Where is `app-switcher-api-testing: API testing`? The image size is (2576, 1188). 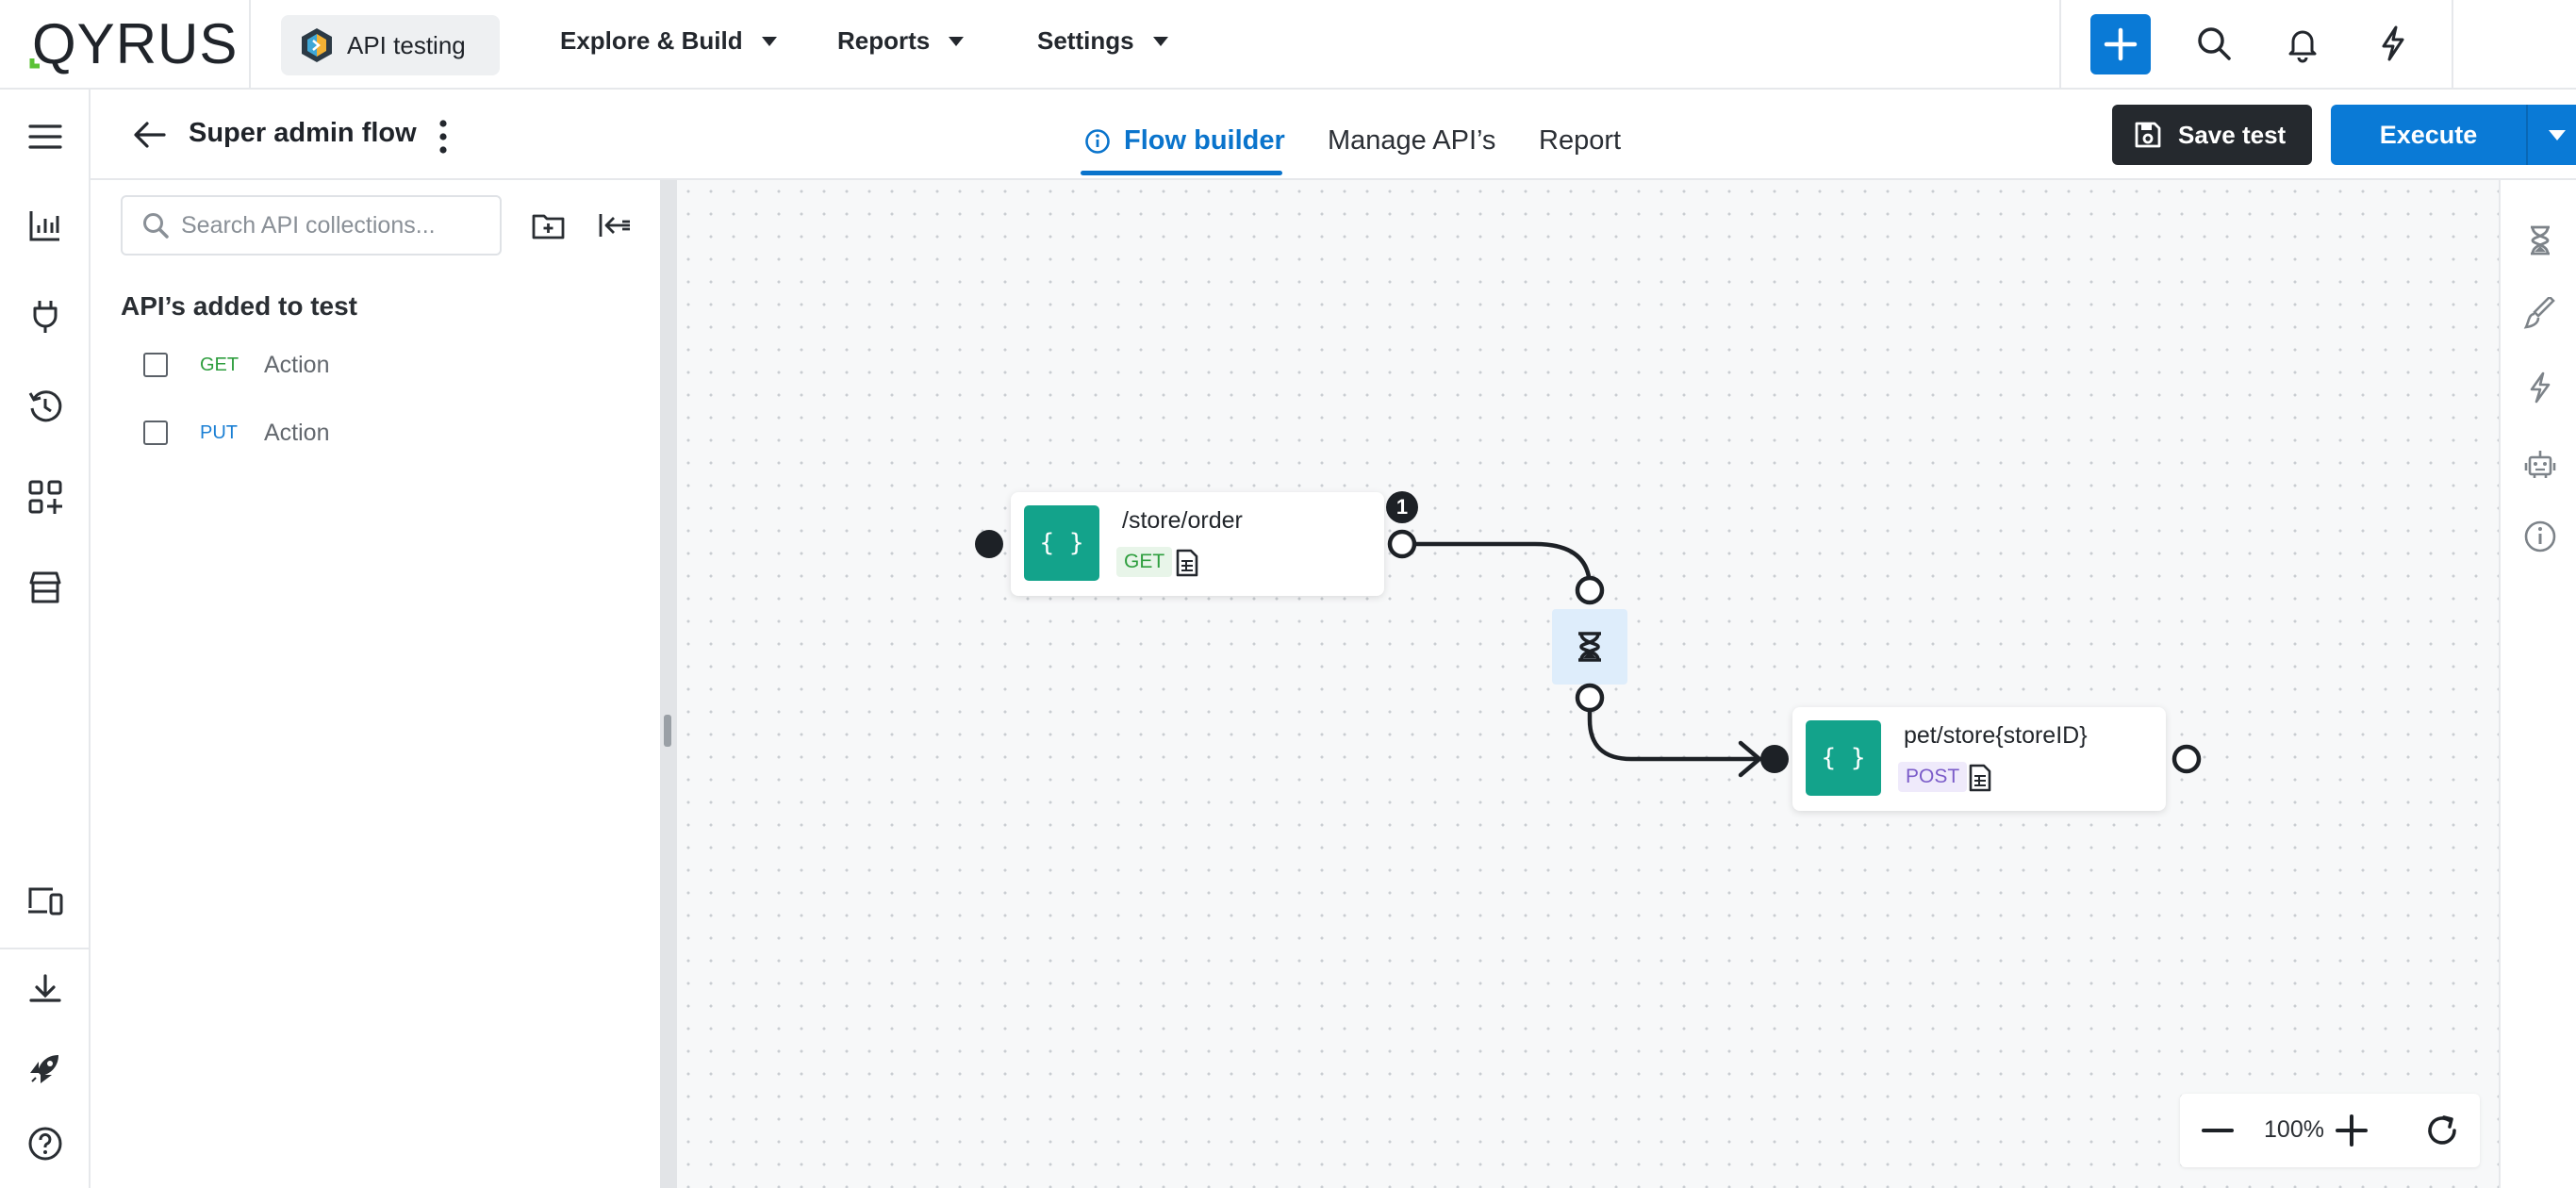 app-switcher-api-testing: API testing is located at coordinates (390, 45).